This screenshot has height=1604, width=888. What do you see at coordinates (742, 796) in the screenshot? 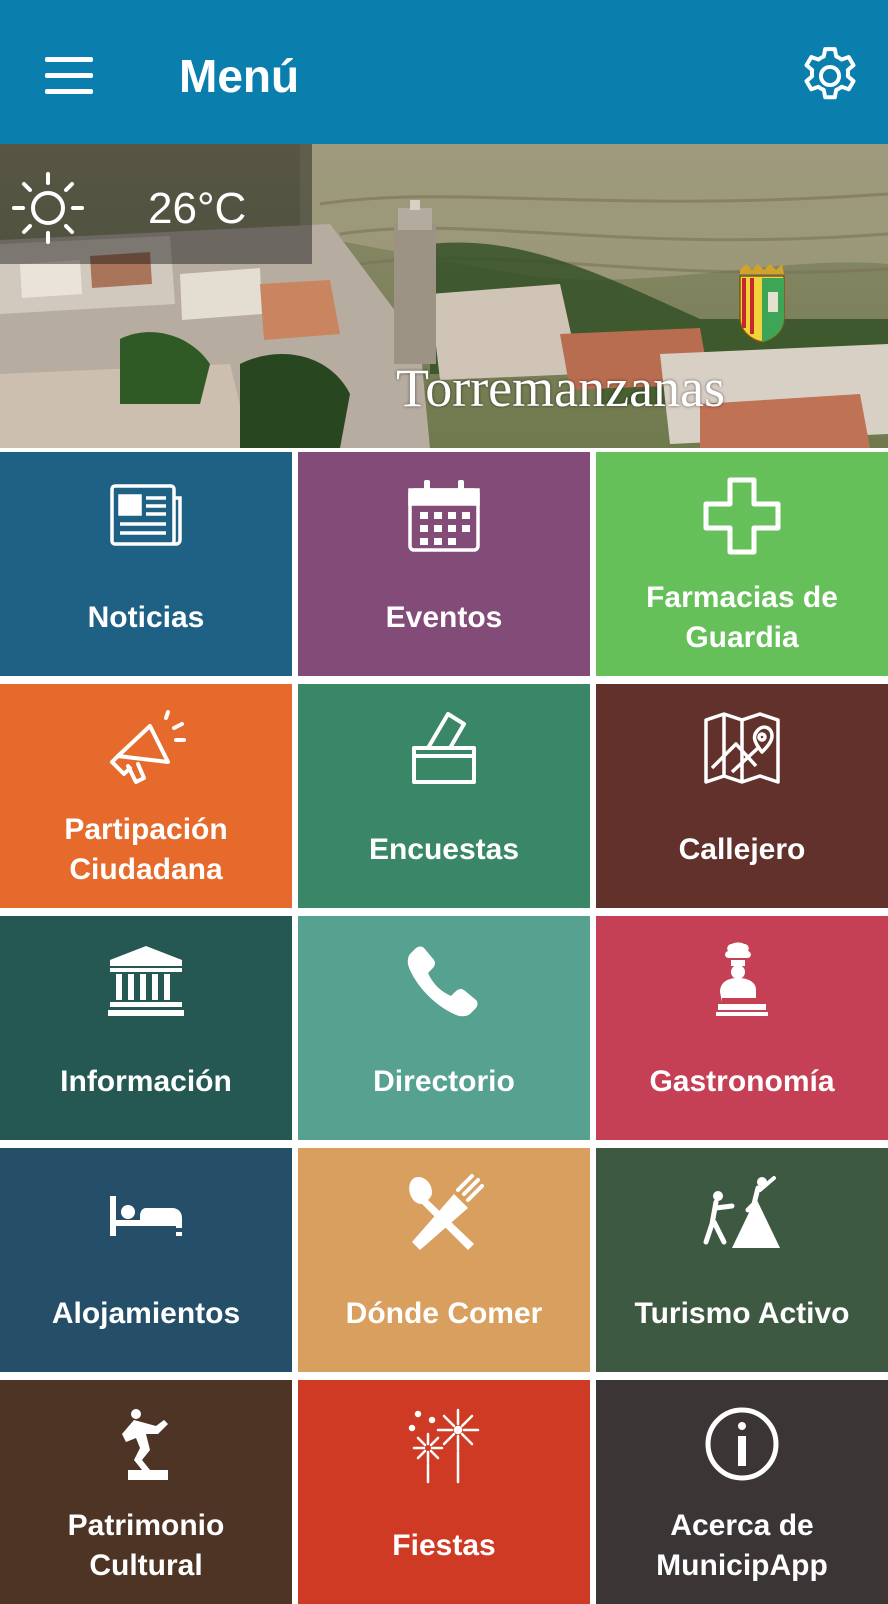
I see `tile-callejero: Callejero` at bounding box center [742, 796].